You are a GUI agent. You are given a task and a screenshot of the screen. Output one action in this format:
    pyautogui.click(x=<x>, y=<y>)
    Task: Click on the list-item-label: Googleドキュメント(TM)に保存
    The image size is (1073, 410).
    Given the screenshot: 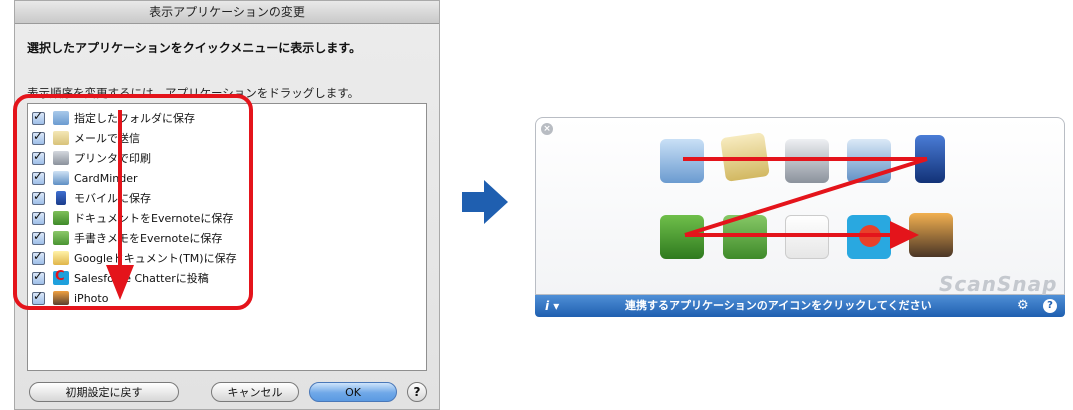 What is the action you would take?
    pyautogui.click(x=155, y=258)
    